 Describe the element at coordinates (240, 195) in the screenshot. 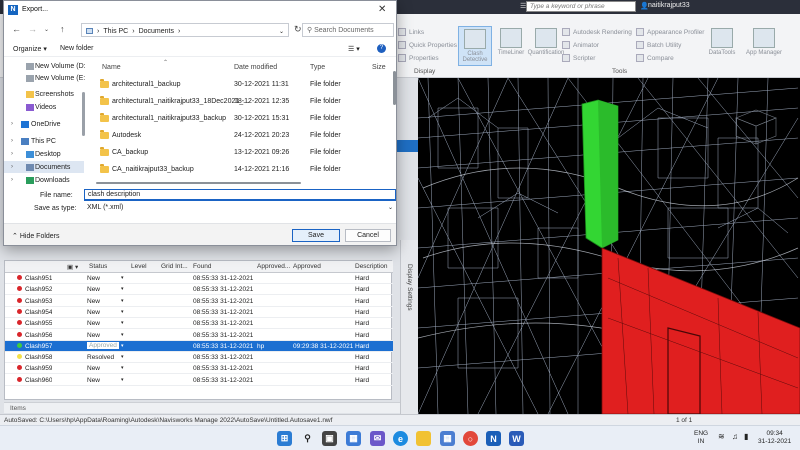

I see `file-name-input: clash description` at that location.